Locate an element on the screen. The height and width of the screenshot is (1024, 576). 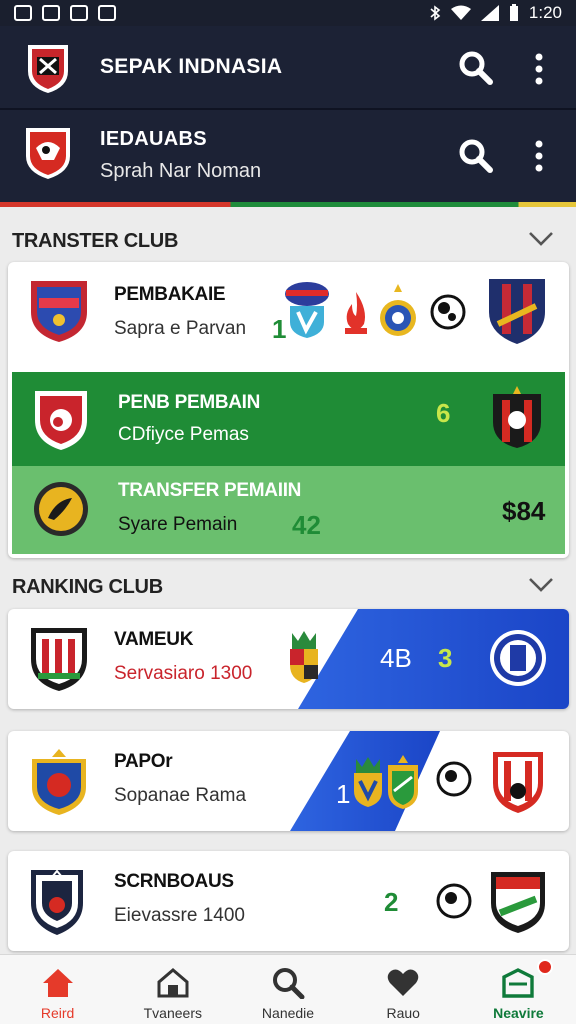
ranking-card: VAMEUK Servasiaro 1300 4B 3 is located at coordinates (288, 659).